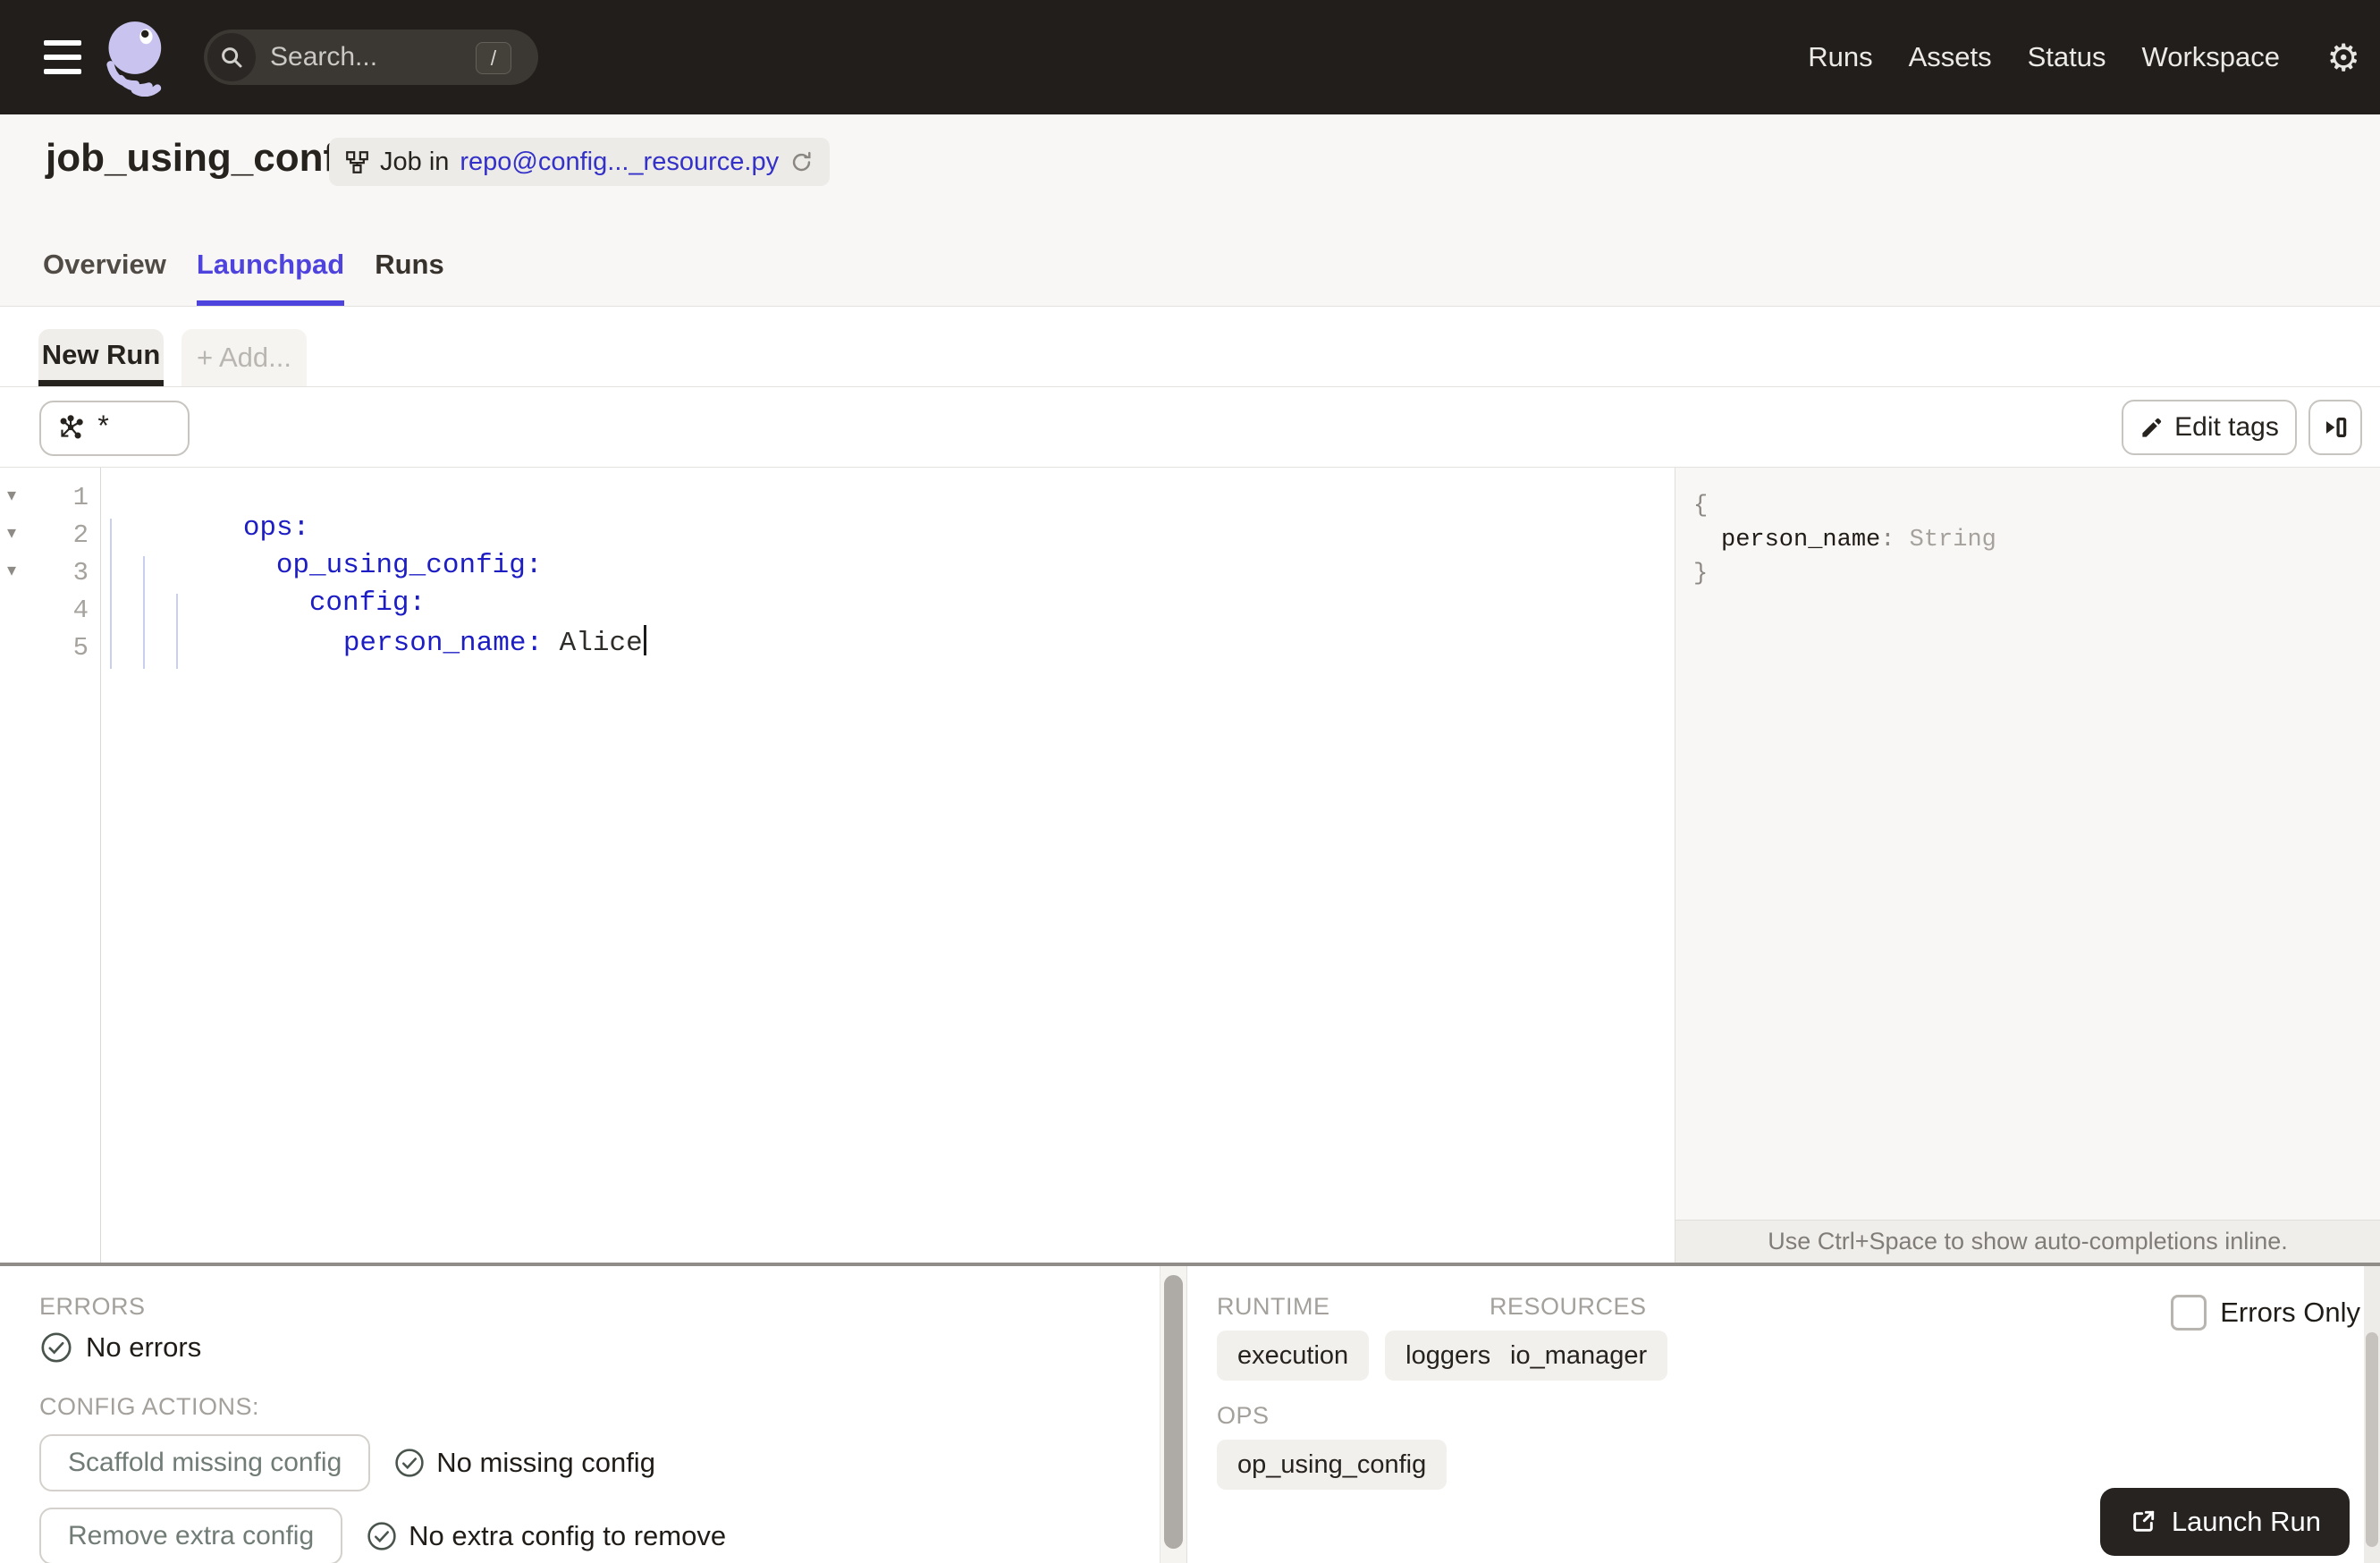 This screenshot has width=2380, height=1563. What do you see at coordinates (71, 427) in the screenshot?
I see `op-selector-icon` at bounding box center [71, 427].